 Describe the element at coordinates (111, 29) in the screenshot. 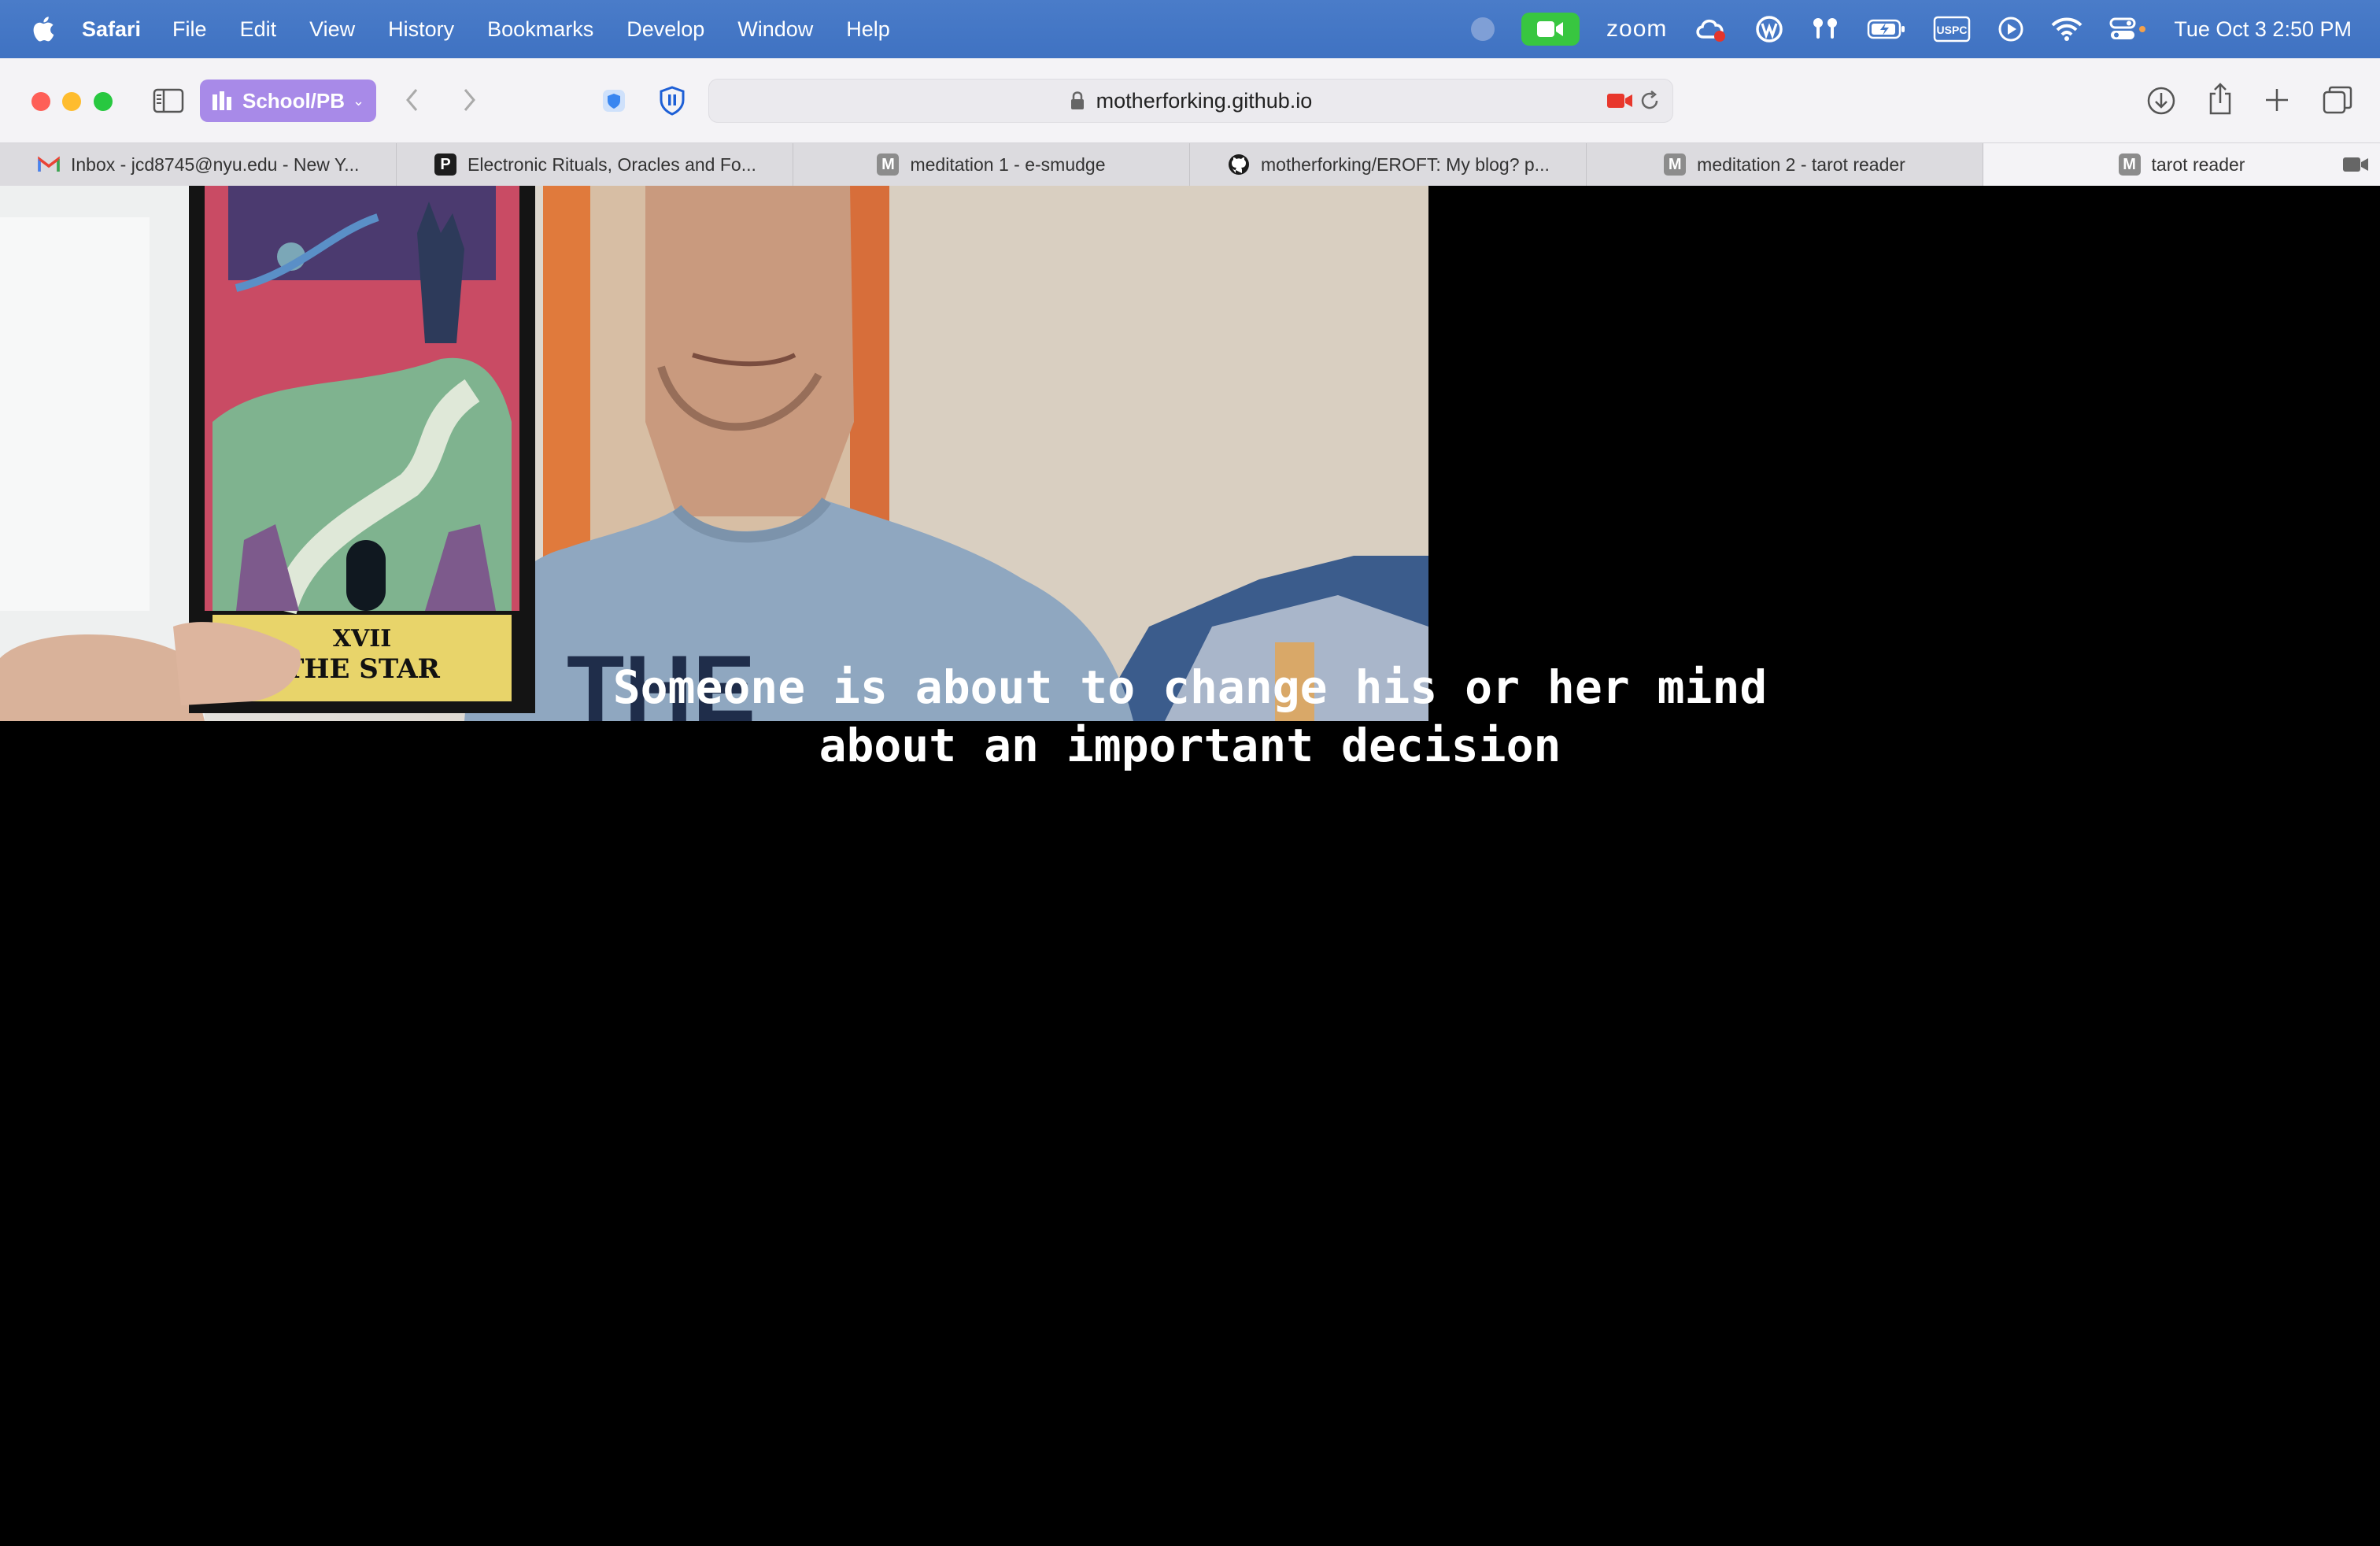

I see `menu-app-name: Safari` at that location.